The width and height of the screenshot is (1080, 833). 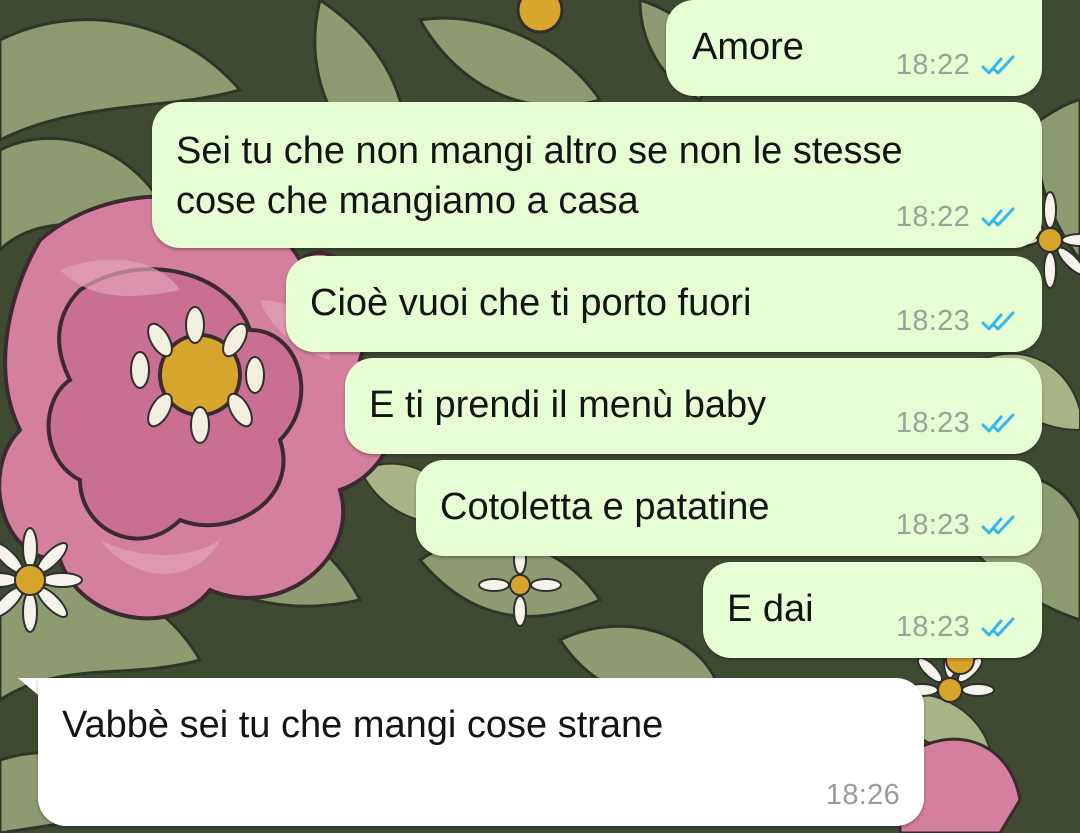 What do you see at coordinates (872, 610) in the screenshot?
I see `outgoing-message: E dai 18:23` at bounding box center [872, 610].